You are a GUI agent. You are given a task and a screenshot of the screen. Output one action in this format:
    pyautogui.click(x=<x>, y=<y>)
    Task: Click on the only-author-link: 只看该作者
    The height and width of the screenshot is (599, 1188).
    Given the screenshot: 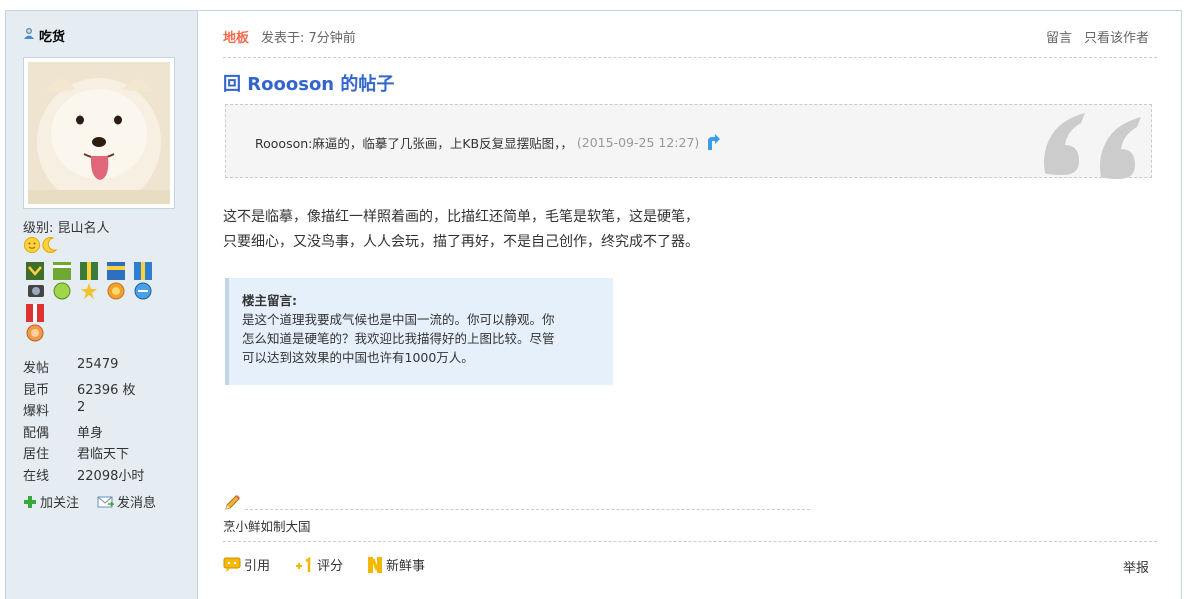 What is the action you would take?
    pyautogui.click(x=1116, y=36)
    